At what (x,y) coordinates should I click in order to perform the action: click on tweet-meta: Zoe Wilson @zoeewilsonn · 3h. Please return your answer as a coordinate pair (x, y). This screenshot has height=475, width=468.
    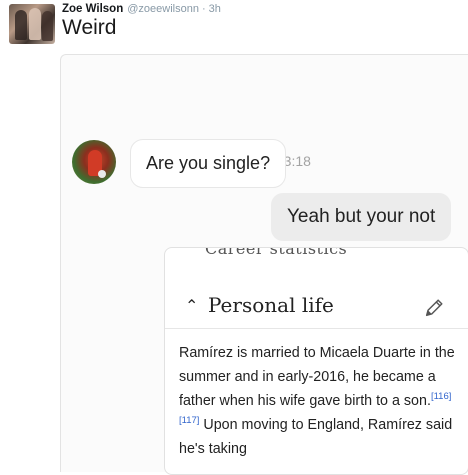
    Looking at the image, I should click on (141, 9).